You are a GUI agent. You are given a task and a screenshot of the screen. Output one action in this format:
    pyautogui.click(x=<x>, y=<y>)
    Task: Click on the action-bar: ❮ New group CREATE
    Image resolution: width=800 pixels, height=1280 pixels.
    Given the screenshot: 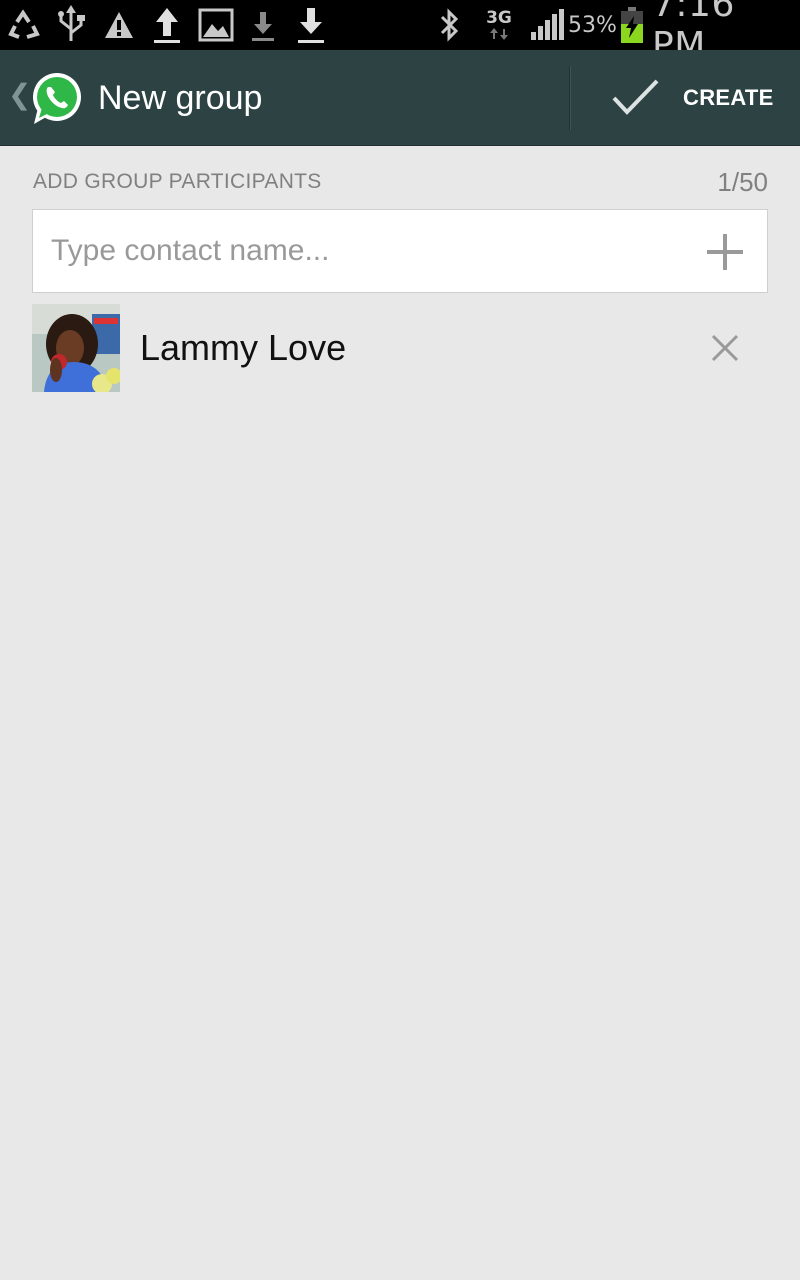 What is the action you would take?
    pyautogui.click(x=400, y=98)
    